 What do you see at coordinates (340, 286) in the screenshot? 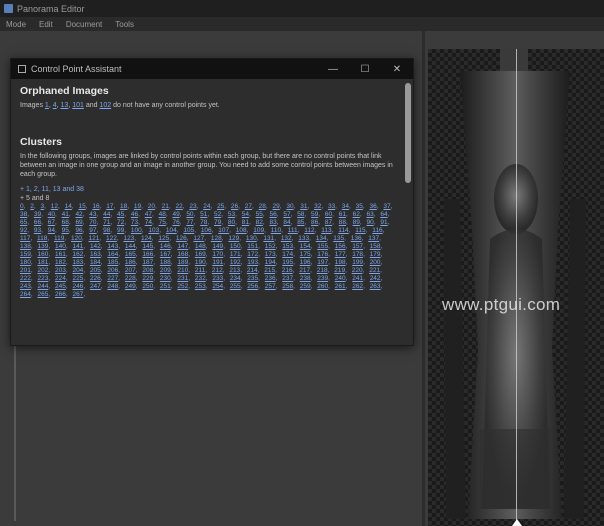
I see `image-link: 261` at bounding box center [340, 286].